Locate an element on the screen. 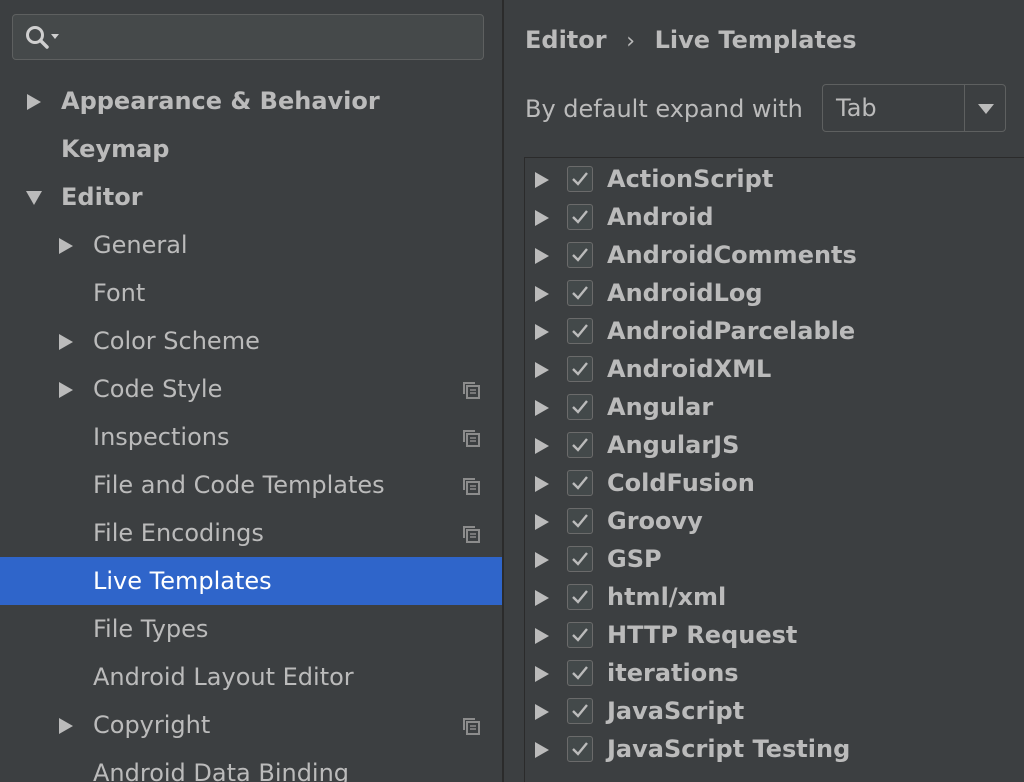 The height and width of the screenshot is (782, 1024). template-group-row: ActionScript is located at coordinates (774, 179).